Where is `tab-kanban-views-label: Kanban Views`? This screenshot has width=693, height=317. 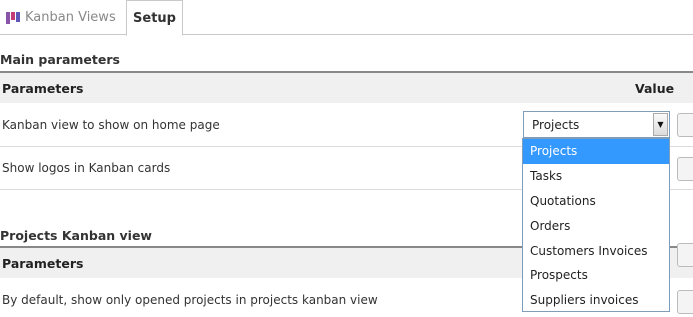
tab-kanban-views-label: Kanban Views is located at coordinates (70, 17).